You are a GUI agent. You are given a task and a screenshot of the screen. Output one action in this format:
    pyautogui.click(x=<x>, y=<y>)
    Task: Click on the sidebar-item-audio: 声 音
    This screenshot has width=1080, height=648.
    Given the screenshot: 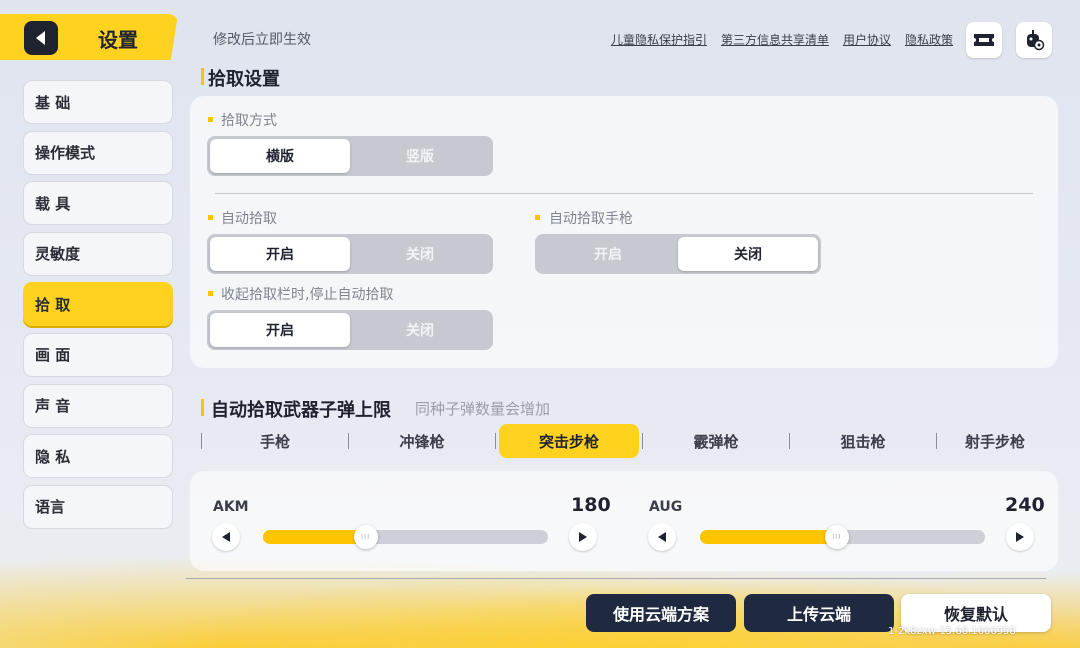 What is the action you would take?
    pyautogui.click(x=98, y=405)
    